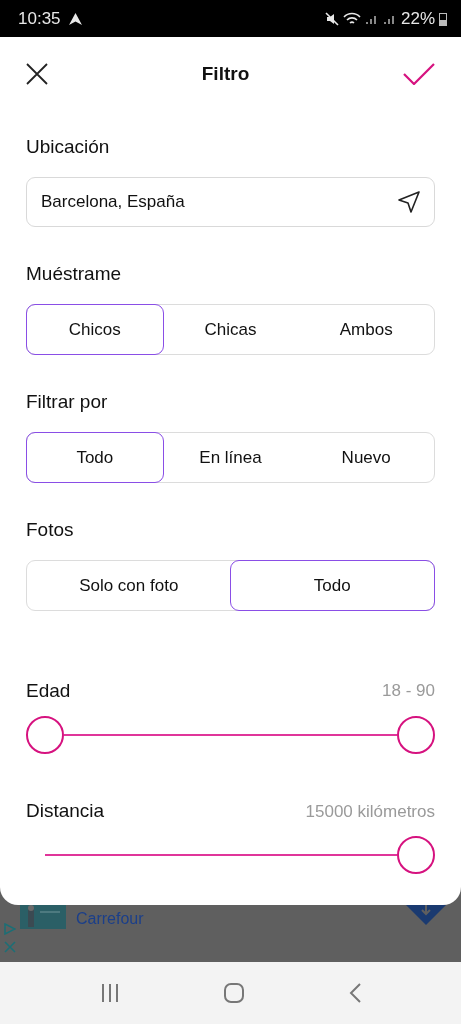 The width and height of the screenshot is (461, 1024). I want to click on back-icon, so click(354, 993).